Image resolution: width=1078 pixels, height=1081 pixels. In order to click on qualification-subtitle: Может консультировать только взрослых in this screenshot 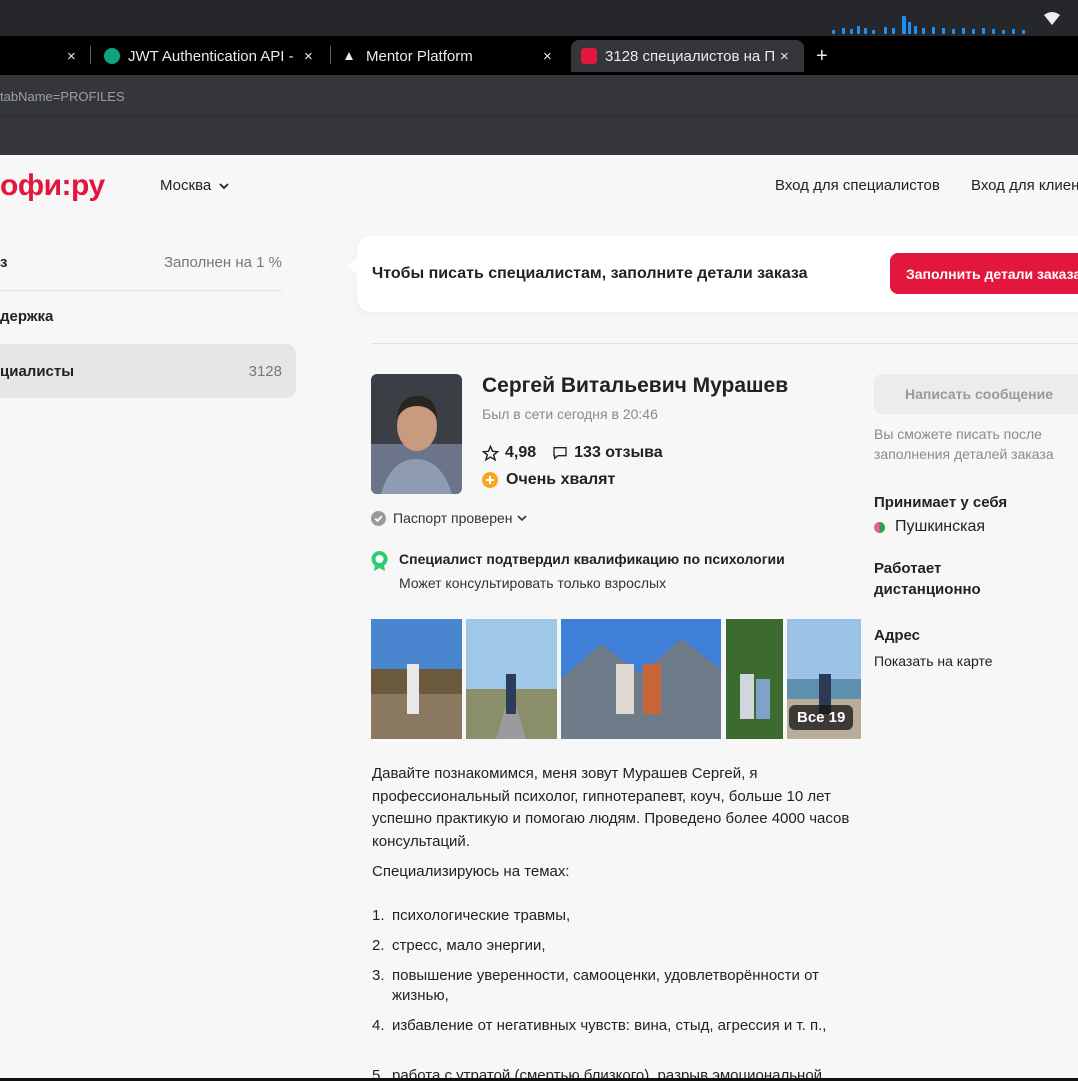, I will do `click(533, 583)`.